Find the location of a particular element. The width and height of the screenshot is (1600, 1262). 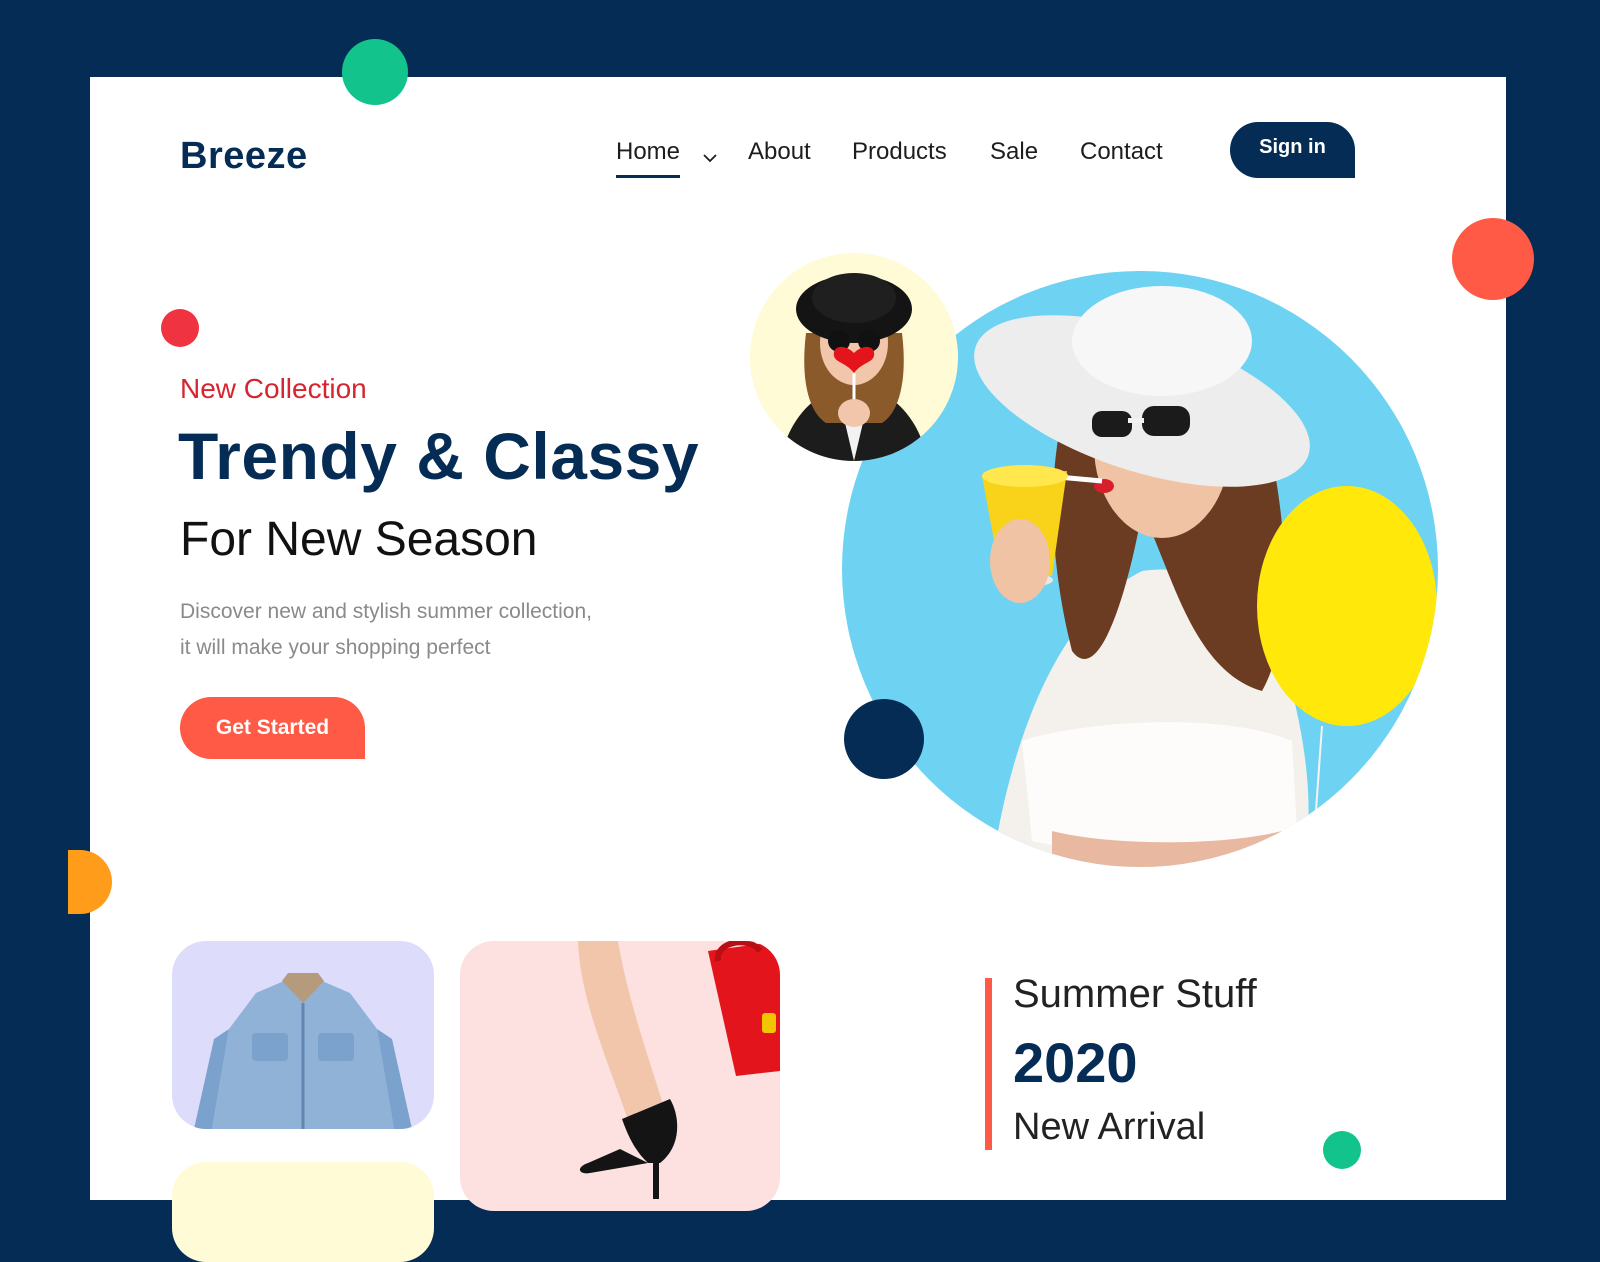

summer-title: Summer Stuff is located at coordinates (1135, 994).